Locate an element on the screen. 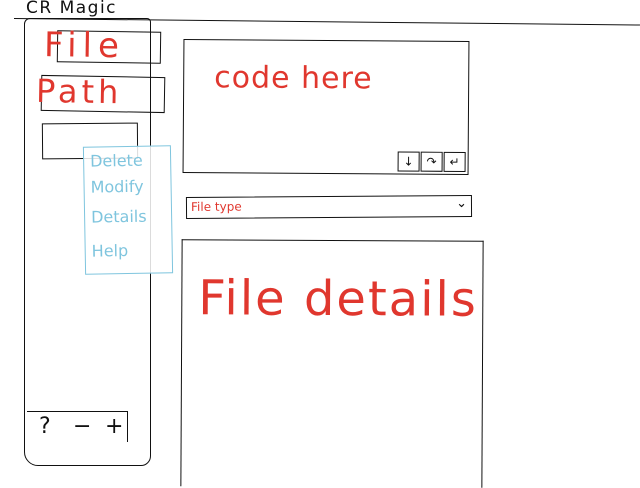  redo-icon: ↷ is located at coordinates (431, 161).